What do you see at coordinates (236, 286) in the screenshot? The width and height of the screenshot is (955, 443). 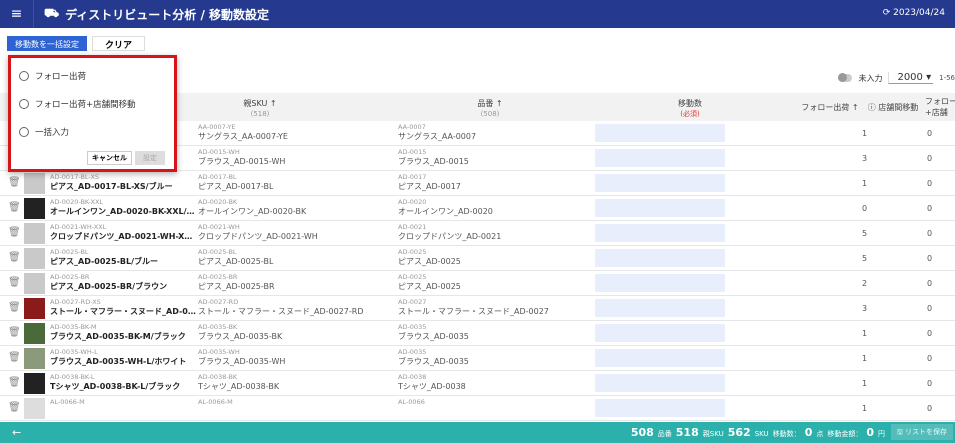 I see `parent-sku-name: ピアス_AD-0025-BR` at bounding box center [236, 286].